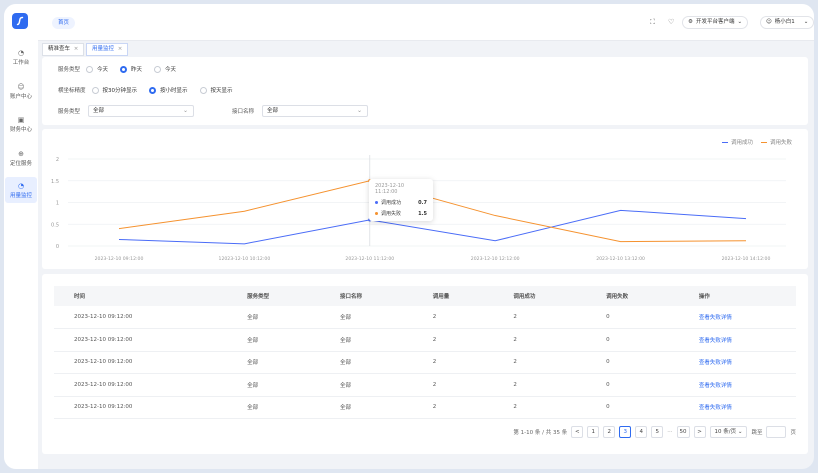  I want to click on user-menu: ☺ 杨小白1 ⌄, so click(787, 22).